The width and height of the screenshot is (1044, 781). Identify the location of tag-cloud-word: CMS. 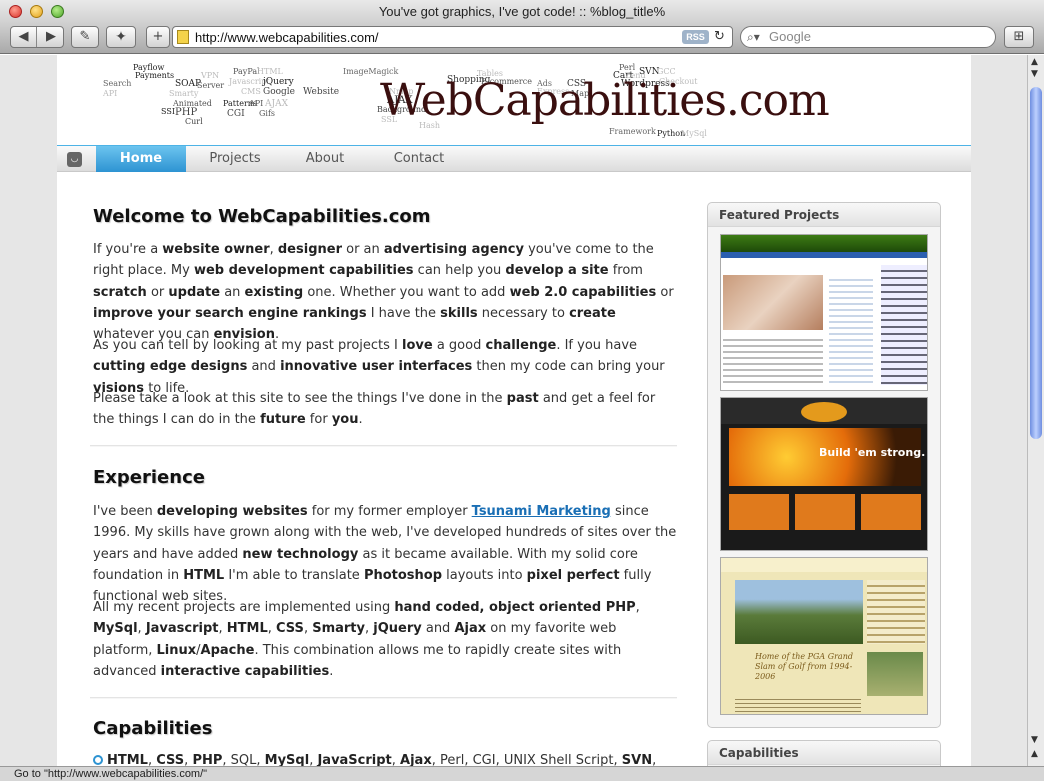
(251, 91).